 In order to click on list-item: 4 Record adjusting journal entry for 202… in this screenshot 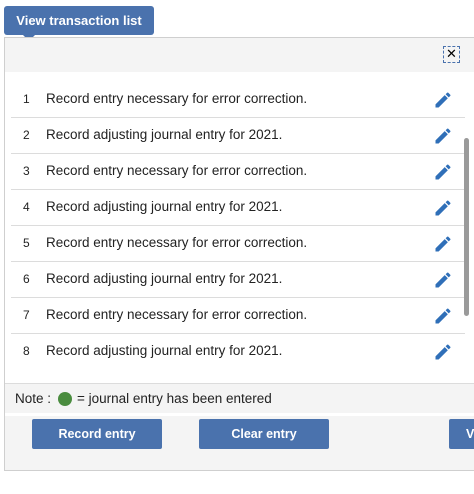, I will do `click(238, 208)`.